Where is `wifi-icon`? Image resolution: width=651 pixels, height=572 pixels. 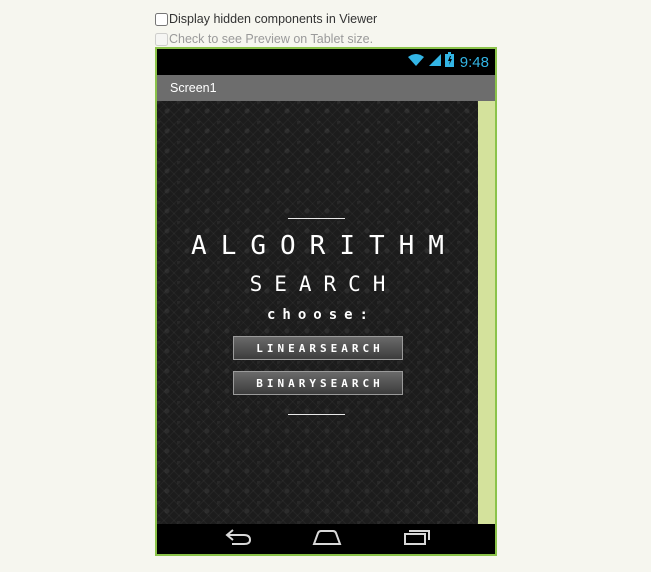 wifi-icon is located at coordinates (416, 62).